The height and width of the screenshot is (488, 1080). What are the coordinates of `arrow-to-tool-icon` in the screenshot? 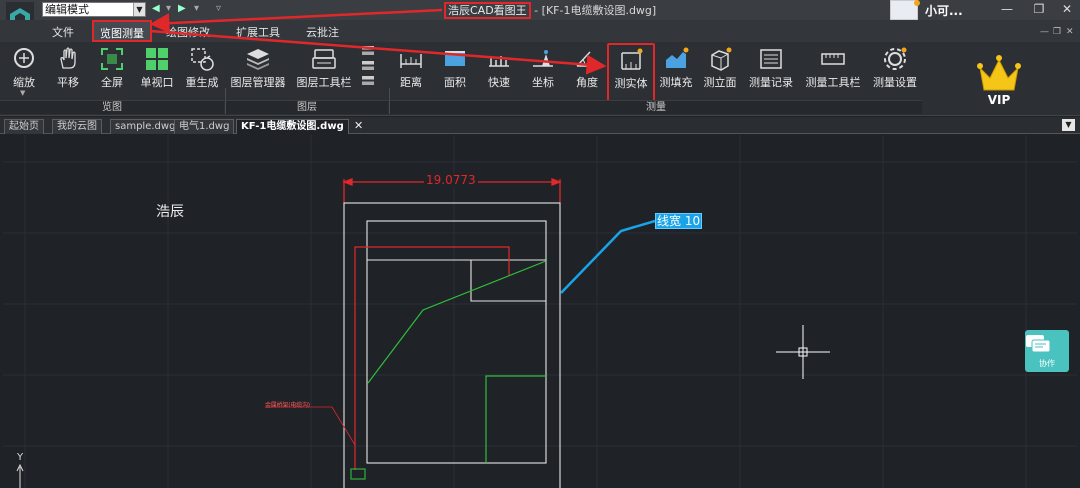 It's located at (378, 52).